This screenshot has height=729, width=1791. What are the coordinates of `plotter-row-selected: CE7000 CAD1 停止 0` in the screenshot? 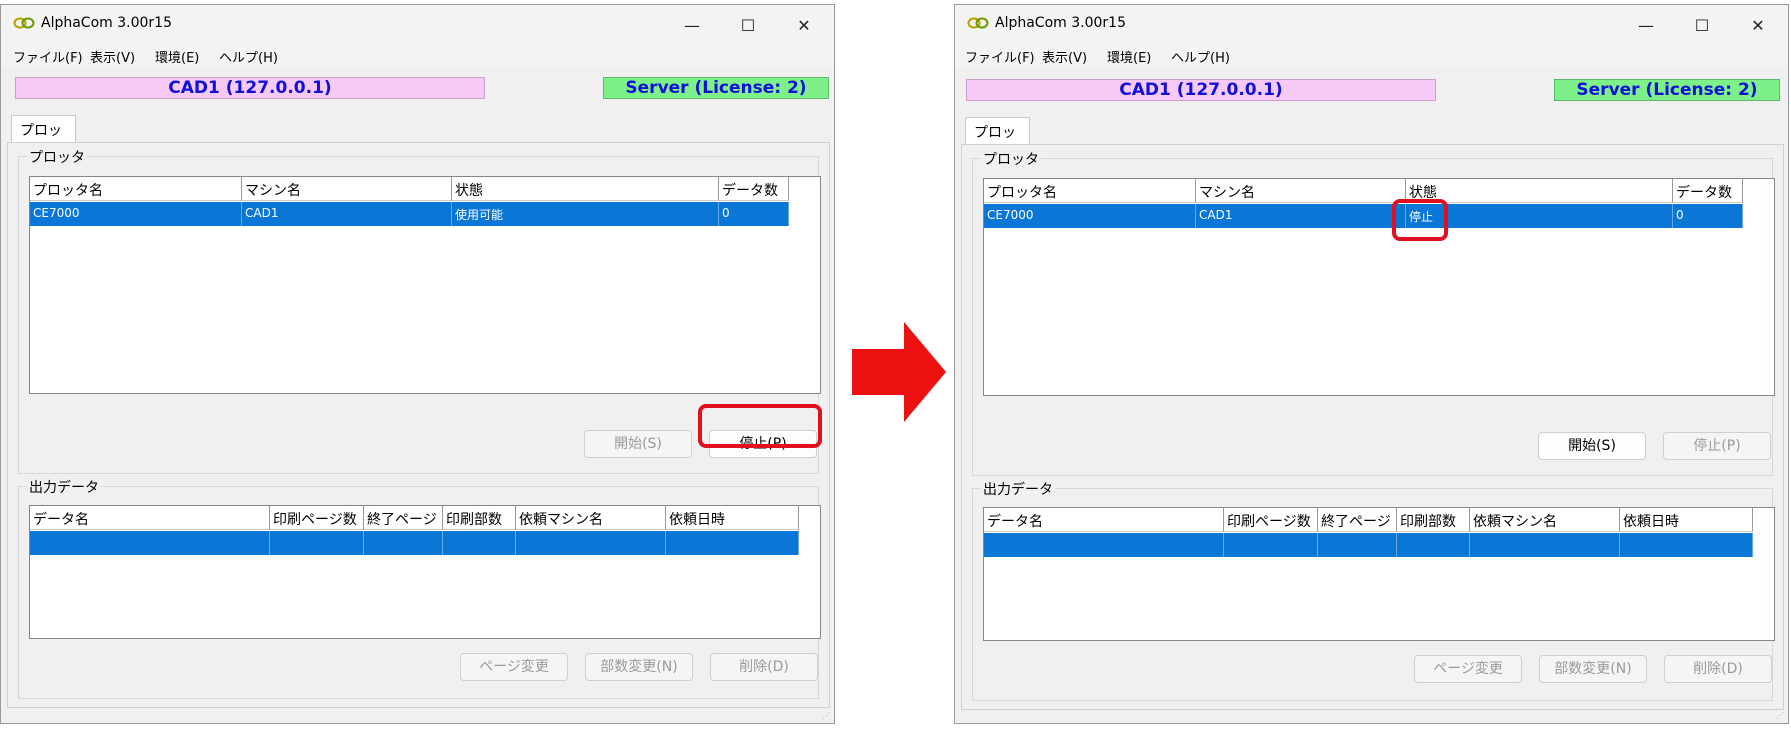 It's located at (1363, 216).